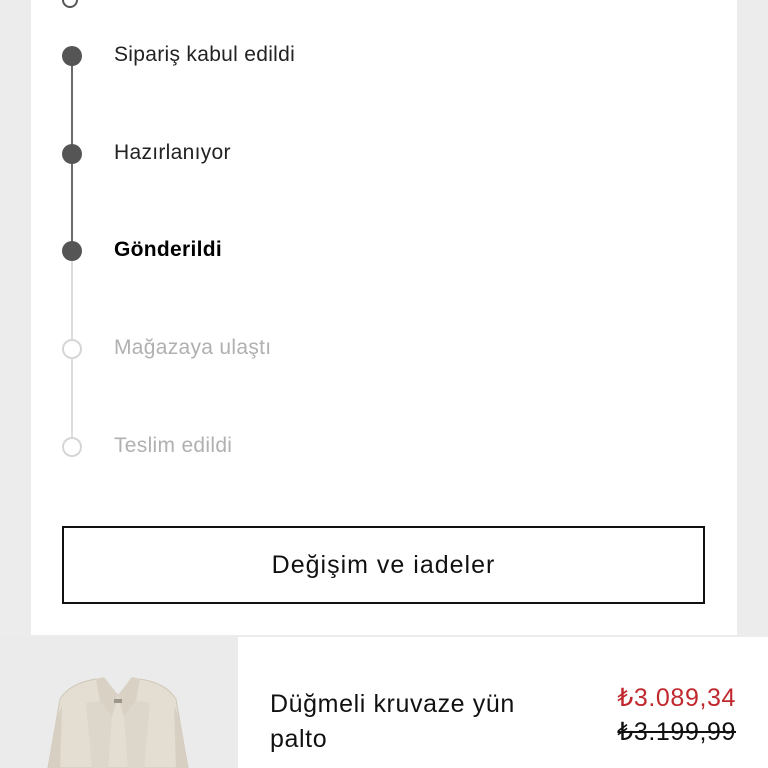  Describe the element at coordinates (350, 56) in the screenshot. I see `timeline-step-ordered: Sipariş kabul edildi` at that location.